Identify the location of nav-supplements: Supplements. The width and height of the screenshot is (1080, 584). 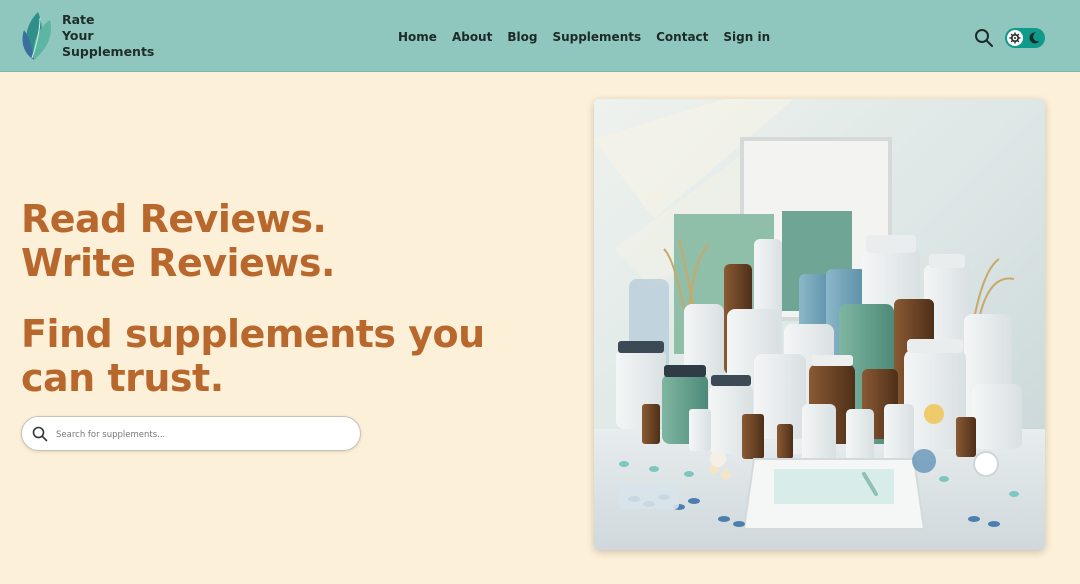
(596, 37).